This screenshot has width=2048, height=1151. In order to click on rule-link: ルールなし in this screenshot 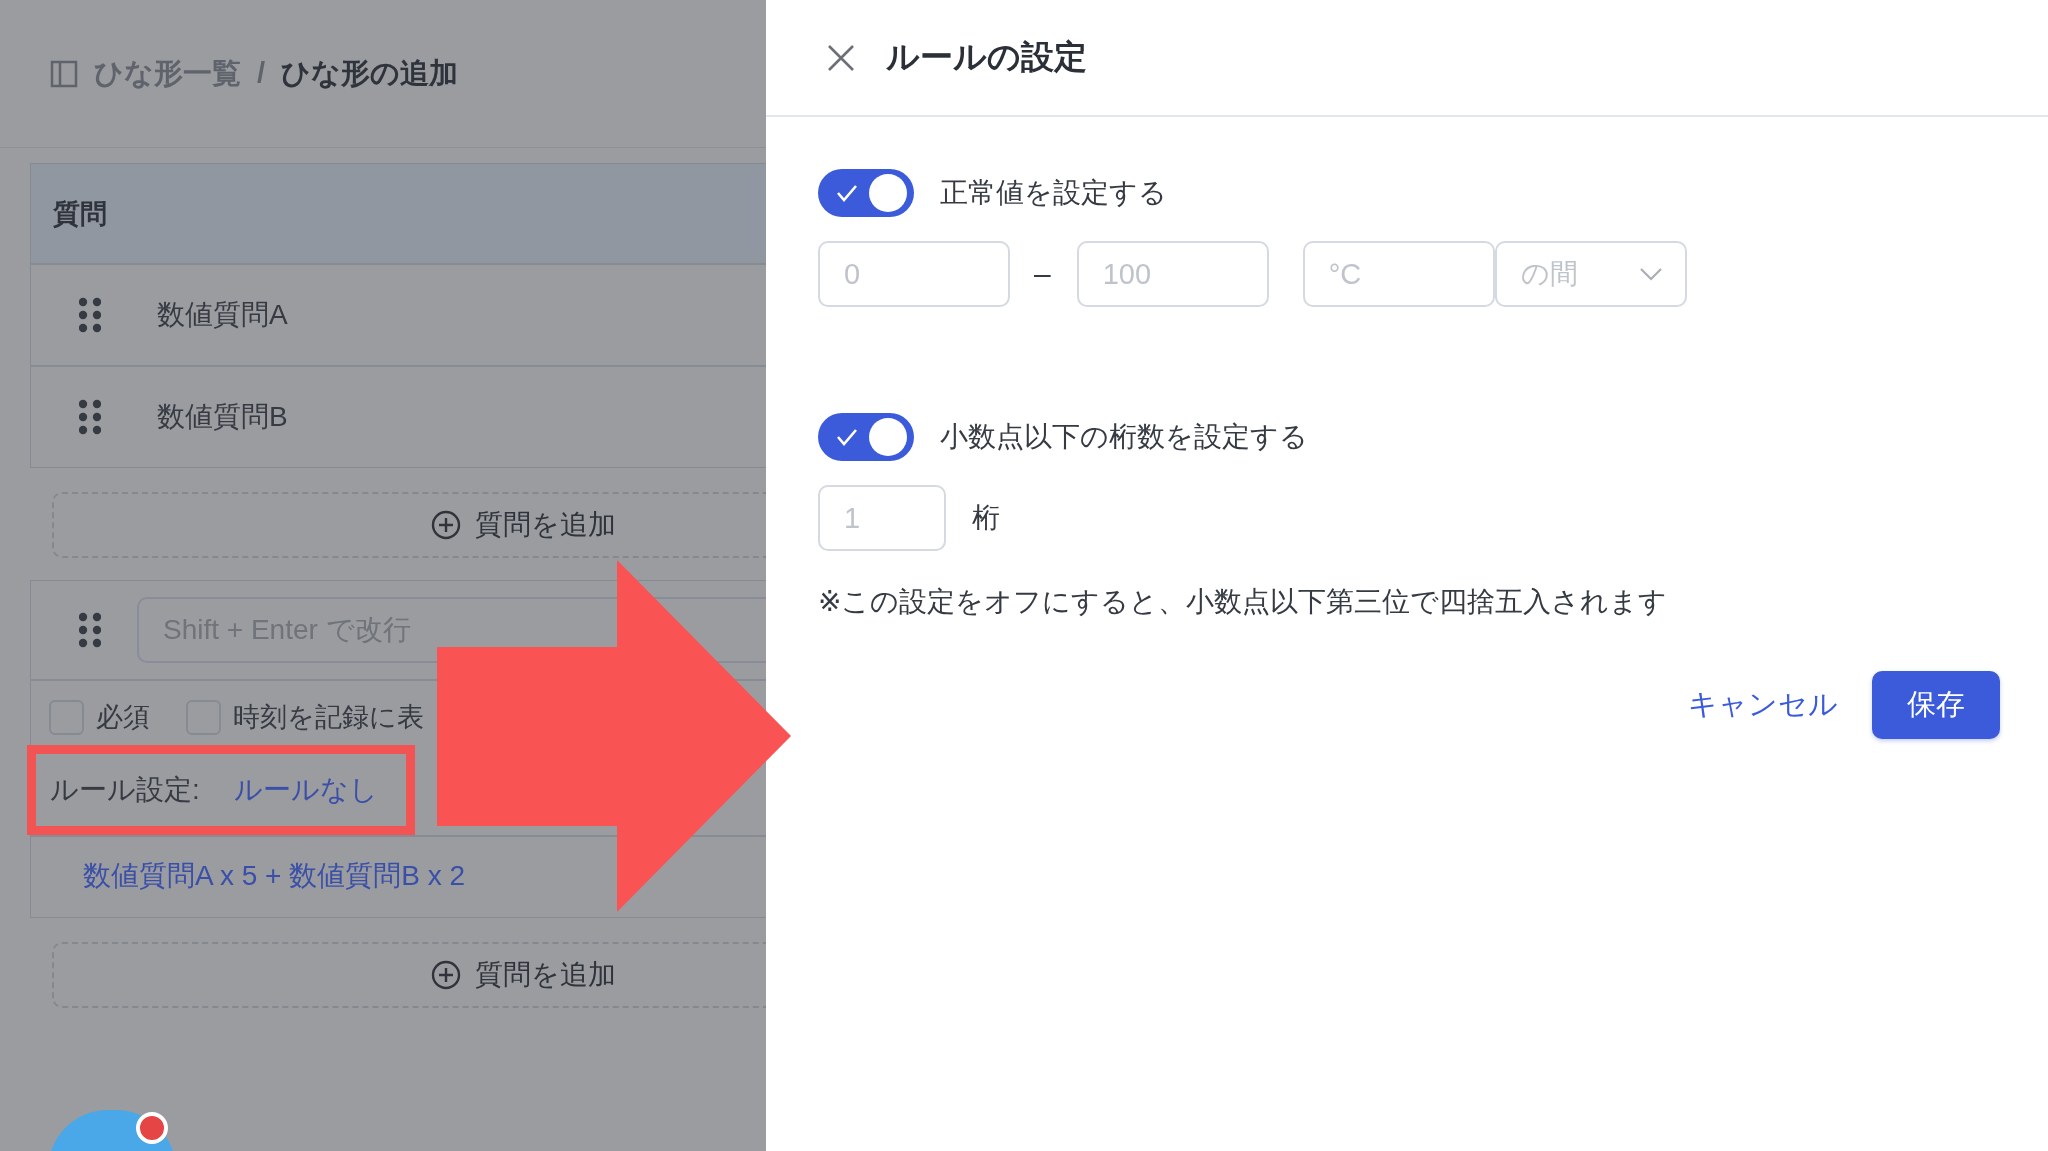, I will do `click(305, 790)`.